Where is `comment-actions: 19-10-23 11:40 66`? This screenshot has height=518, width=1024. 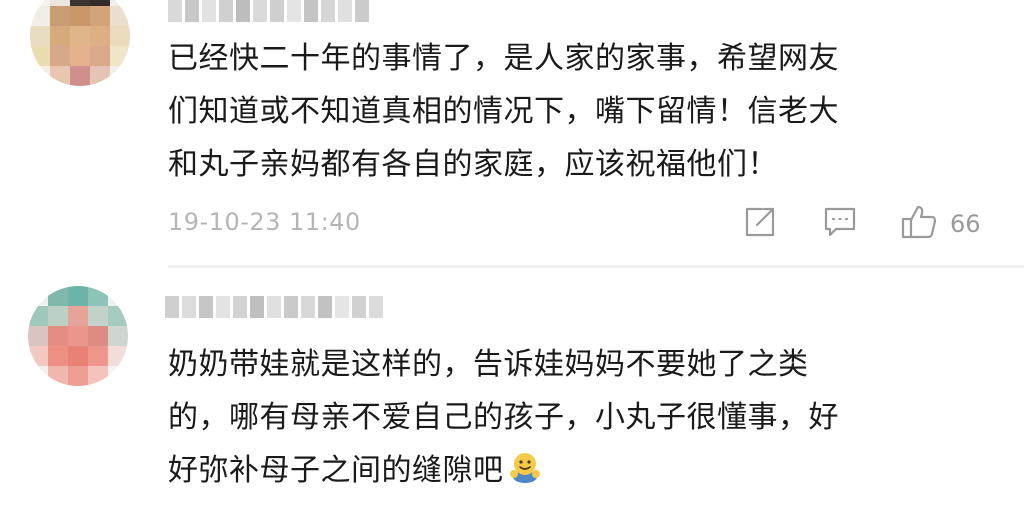
comment-actions: 19-10-23 11:40 66 is located at coordinates (583, 224).